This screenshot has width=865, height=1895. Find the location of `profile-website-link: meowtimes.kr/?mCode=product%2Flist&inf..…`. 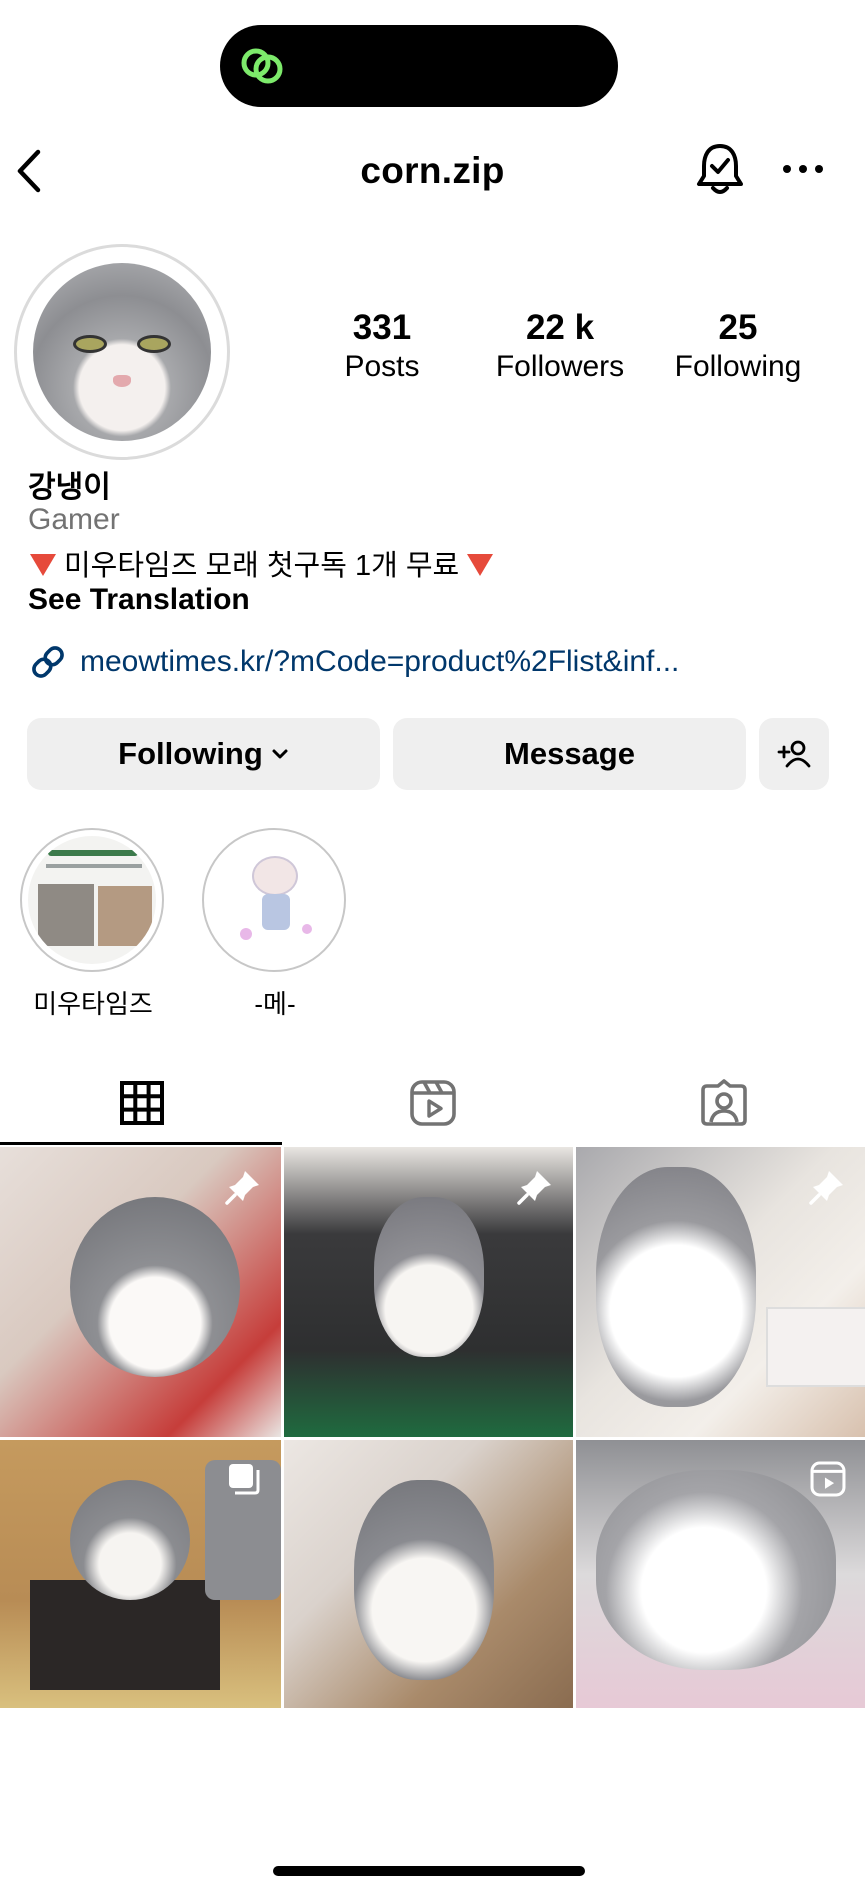

profile-website-link: meowtimes.kr/?mCode=product%2Flist&inf..… is located at coordinates (353, 662).